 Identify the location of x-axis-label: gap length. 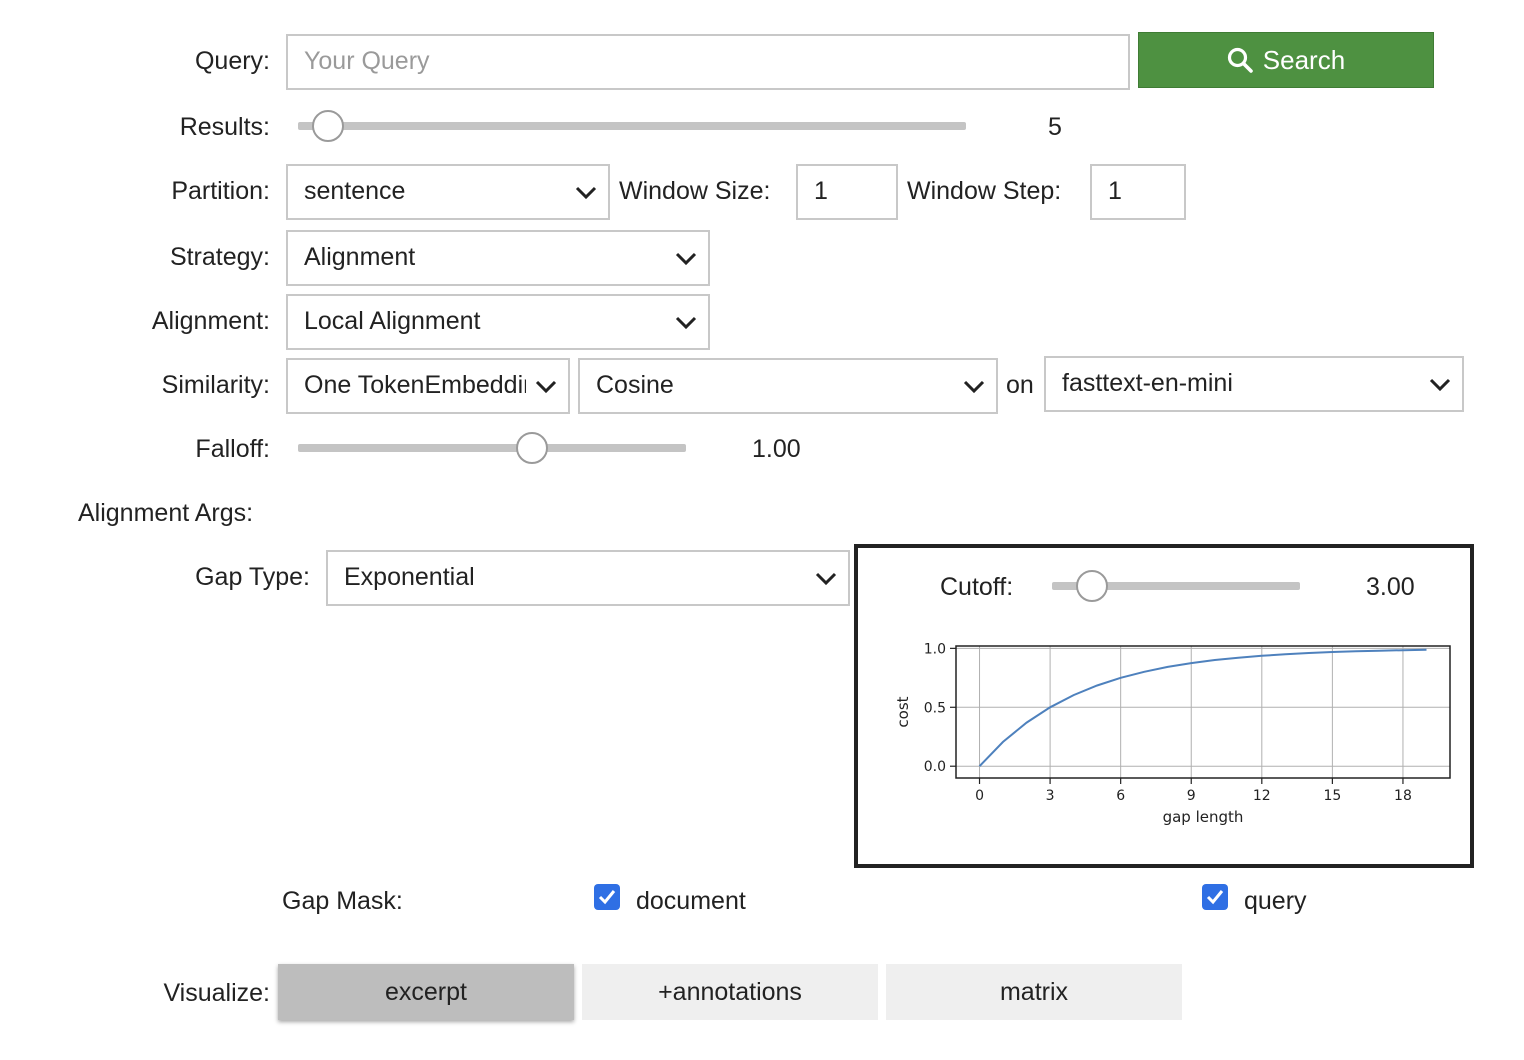
(1203, 817).